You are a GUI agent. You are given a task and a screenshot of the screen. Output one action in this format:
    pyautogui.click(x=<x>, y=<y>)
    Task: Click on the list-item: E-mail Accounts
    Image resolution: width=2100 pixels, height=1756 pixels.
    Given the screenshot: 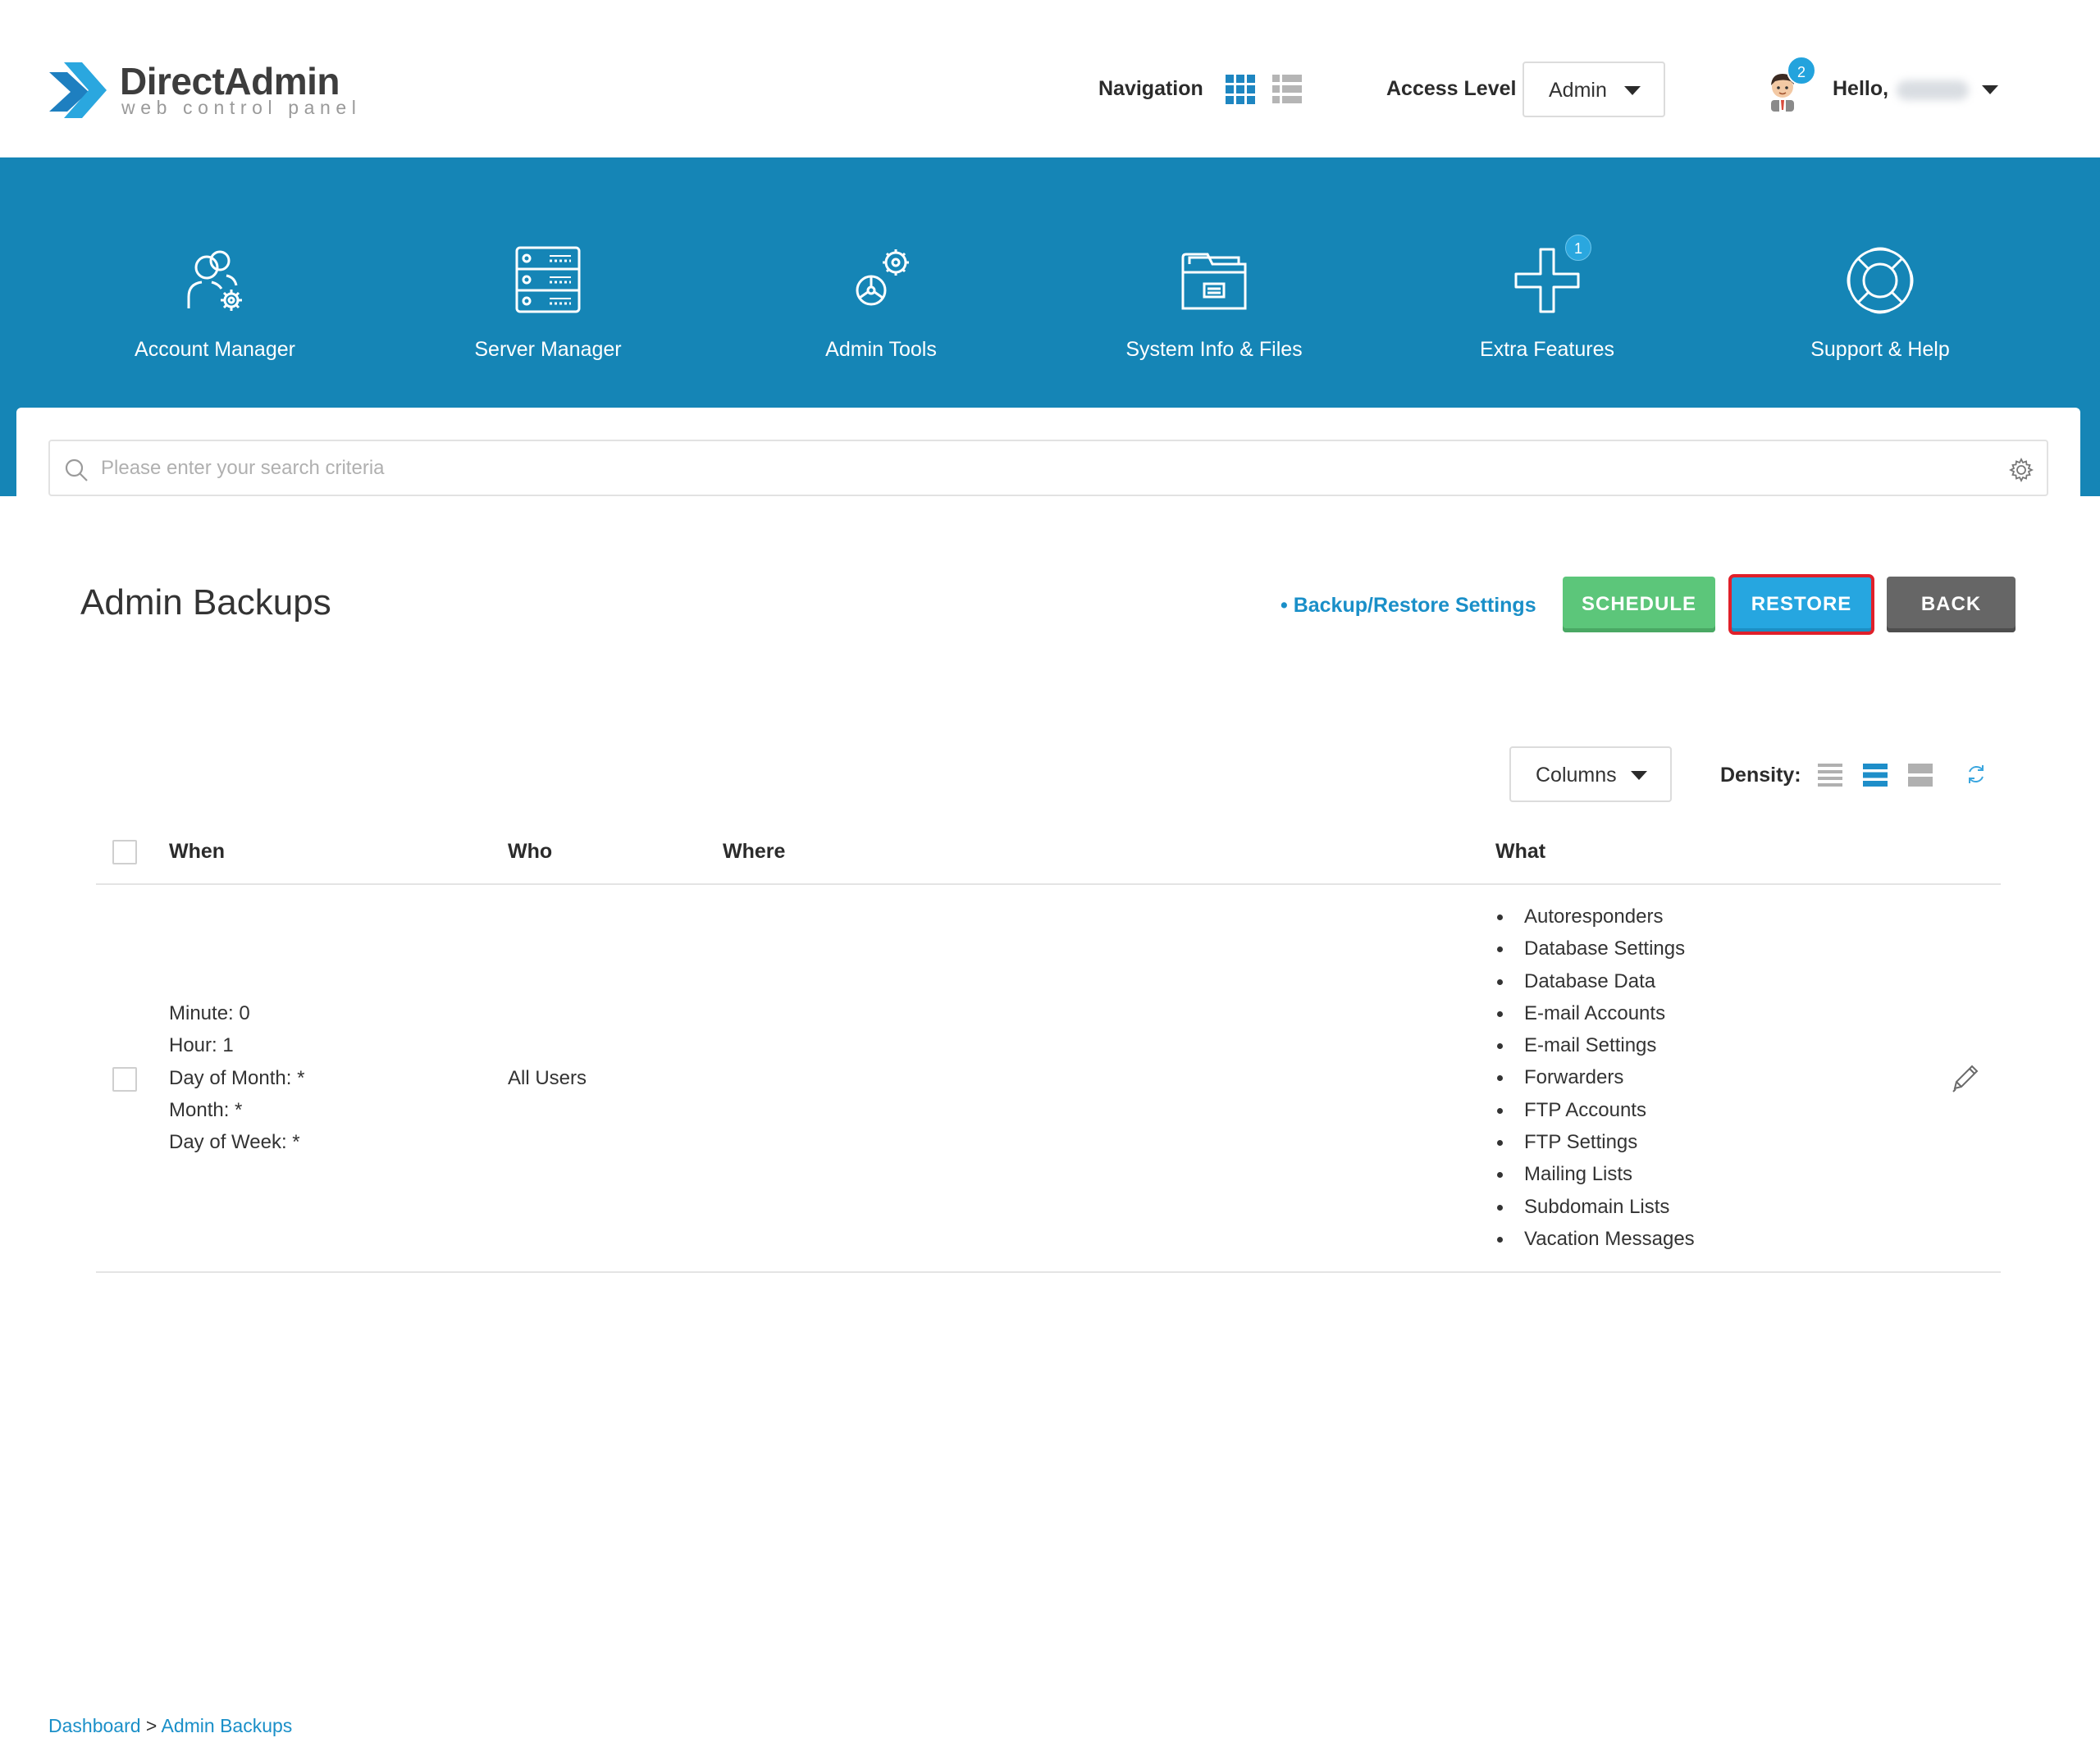 What is the action you would take?
    pyautogui.click(x=1588, y=1013)
    